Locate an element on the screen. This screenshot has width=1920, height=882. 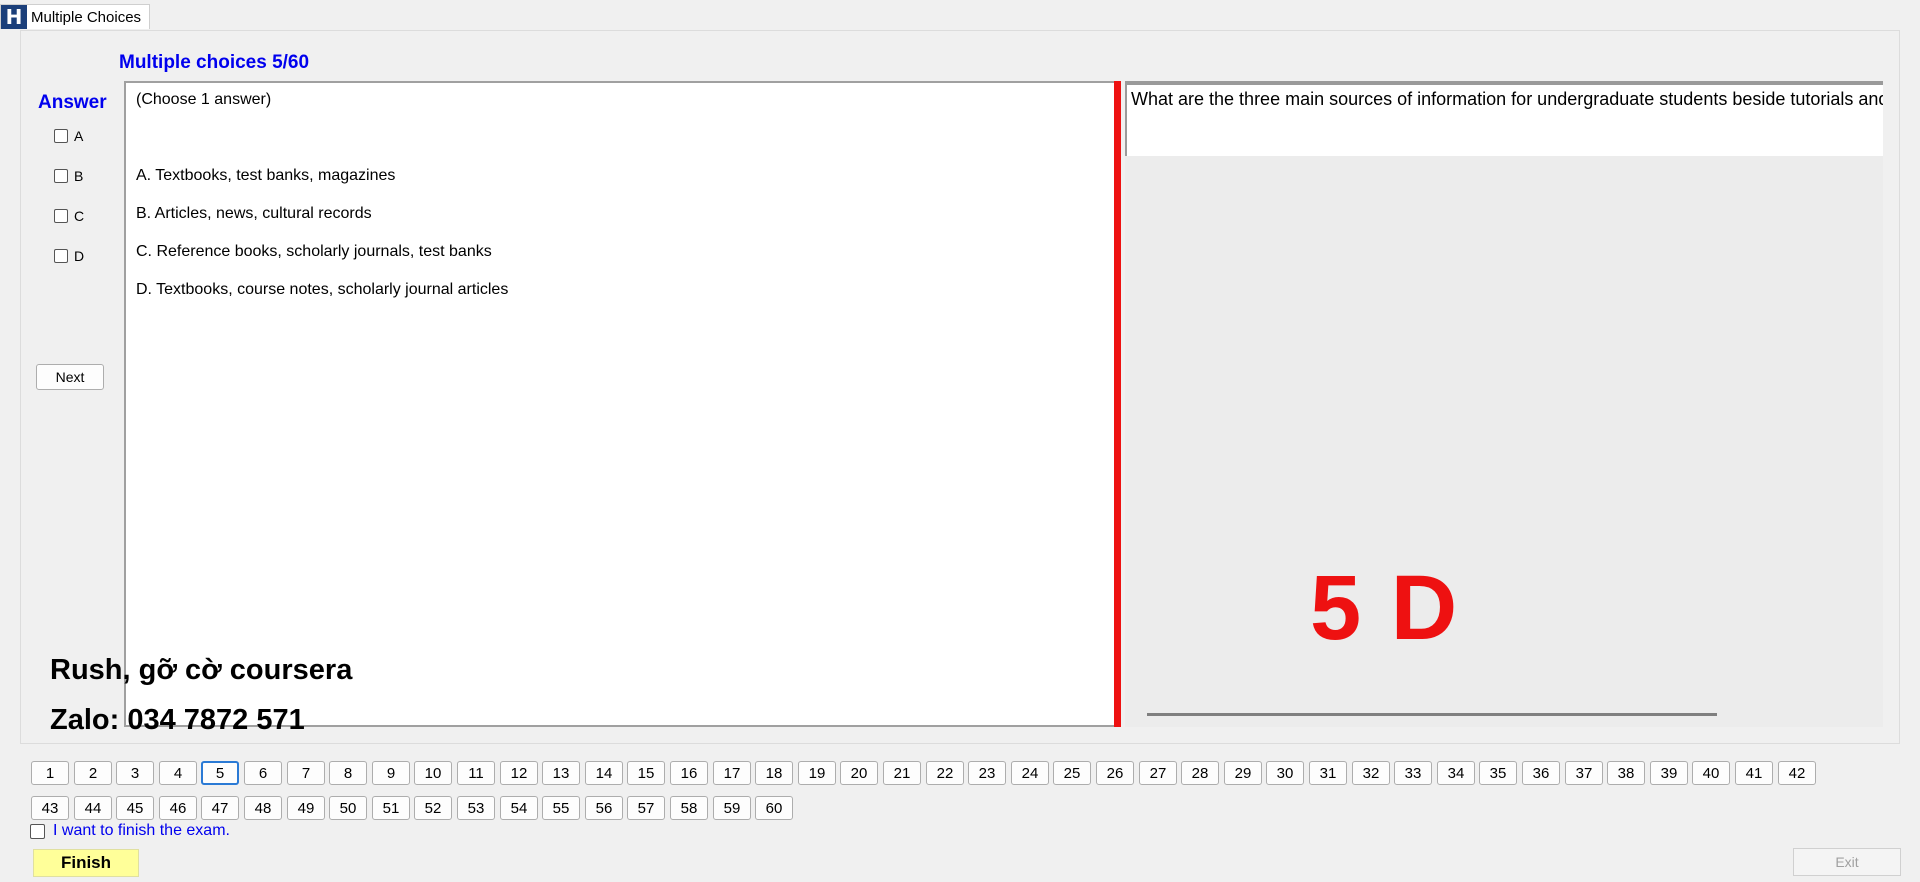
question-button: 24 is located at coordinates (1030, 773).